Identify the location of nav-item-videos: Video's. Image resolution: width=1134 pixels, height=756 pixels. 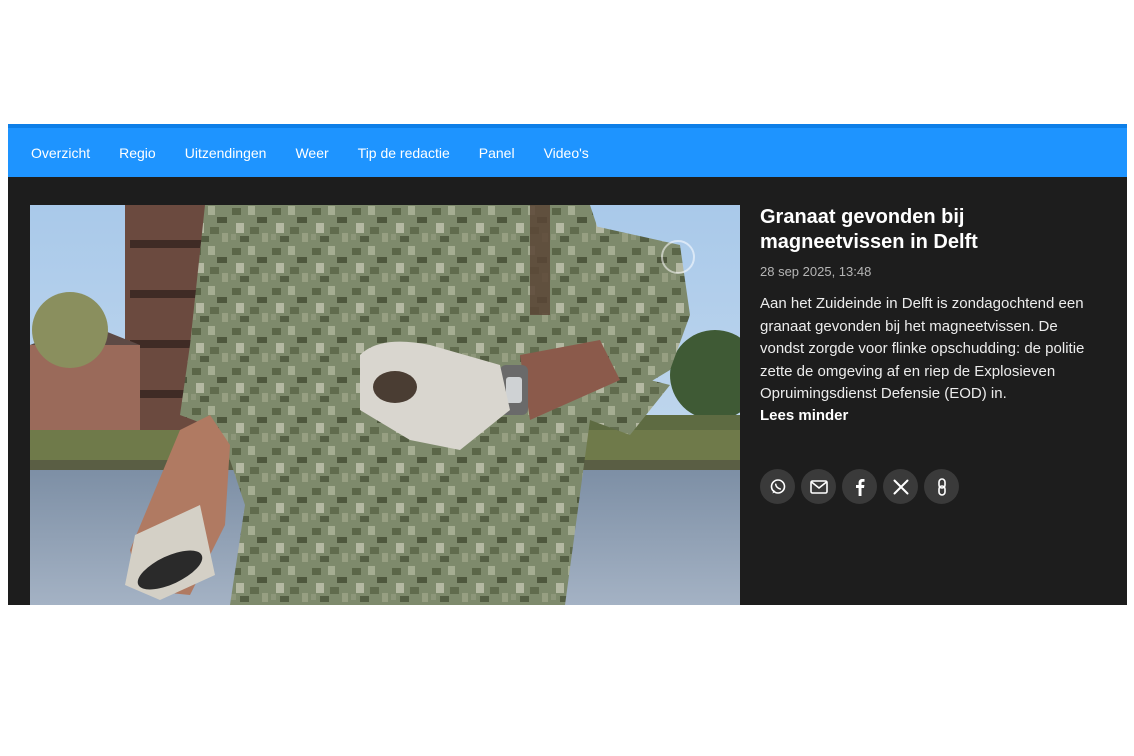
(566, 153).